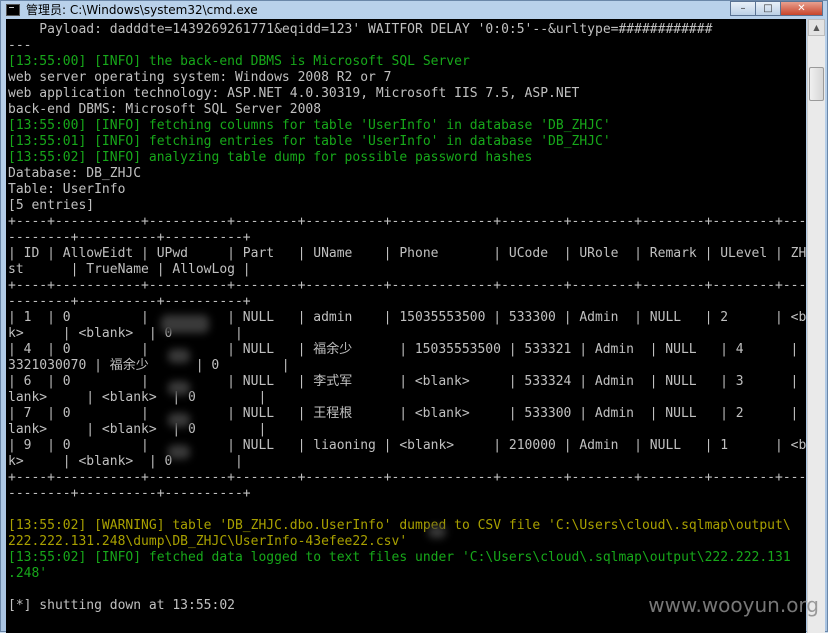  Describe the element at coordinates (437, 532) in the screenshot. I see `redacted-text` at that location.